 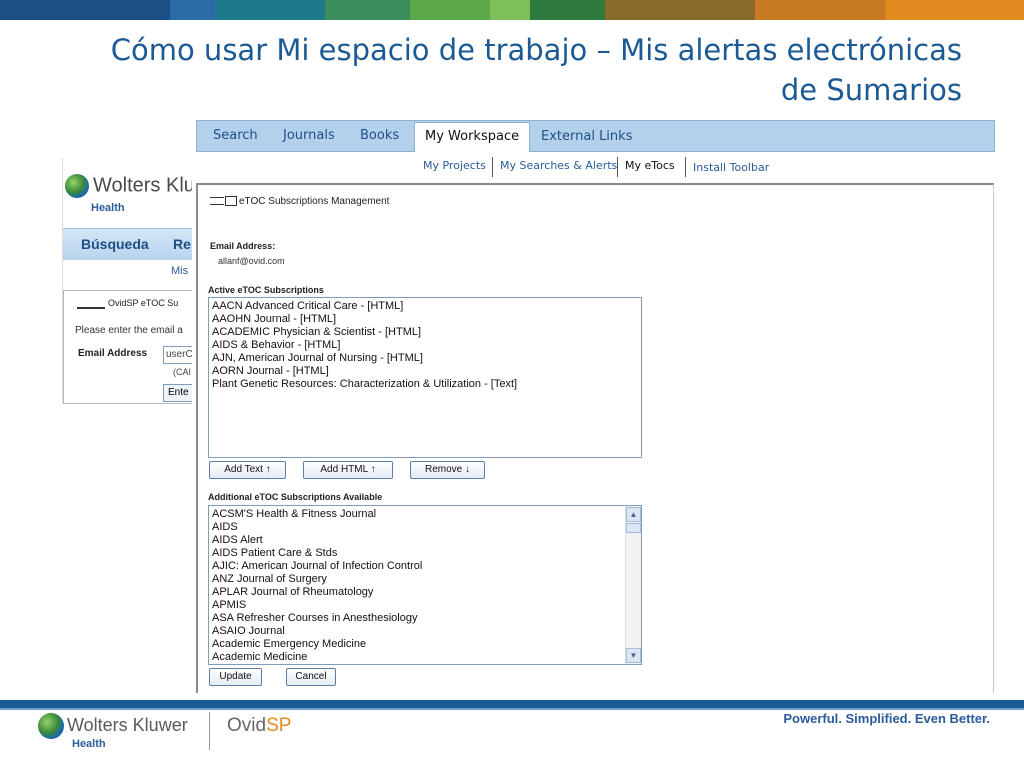 I want to click on list-item: AIDS, so click(x=425, y=527).